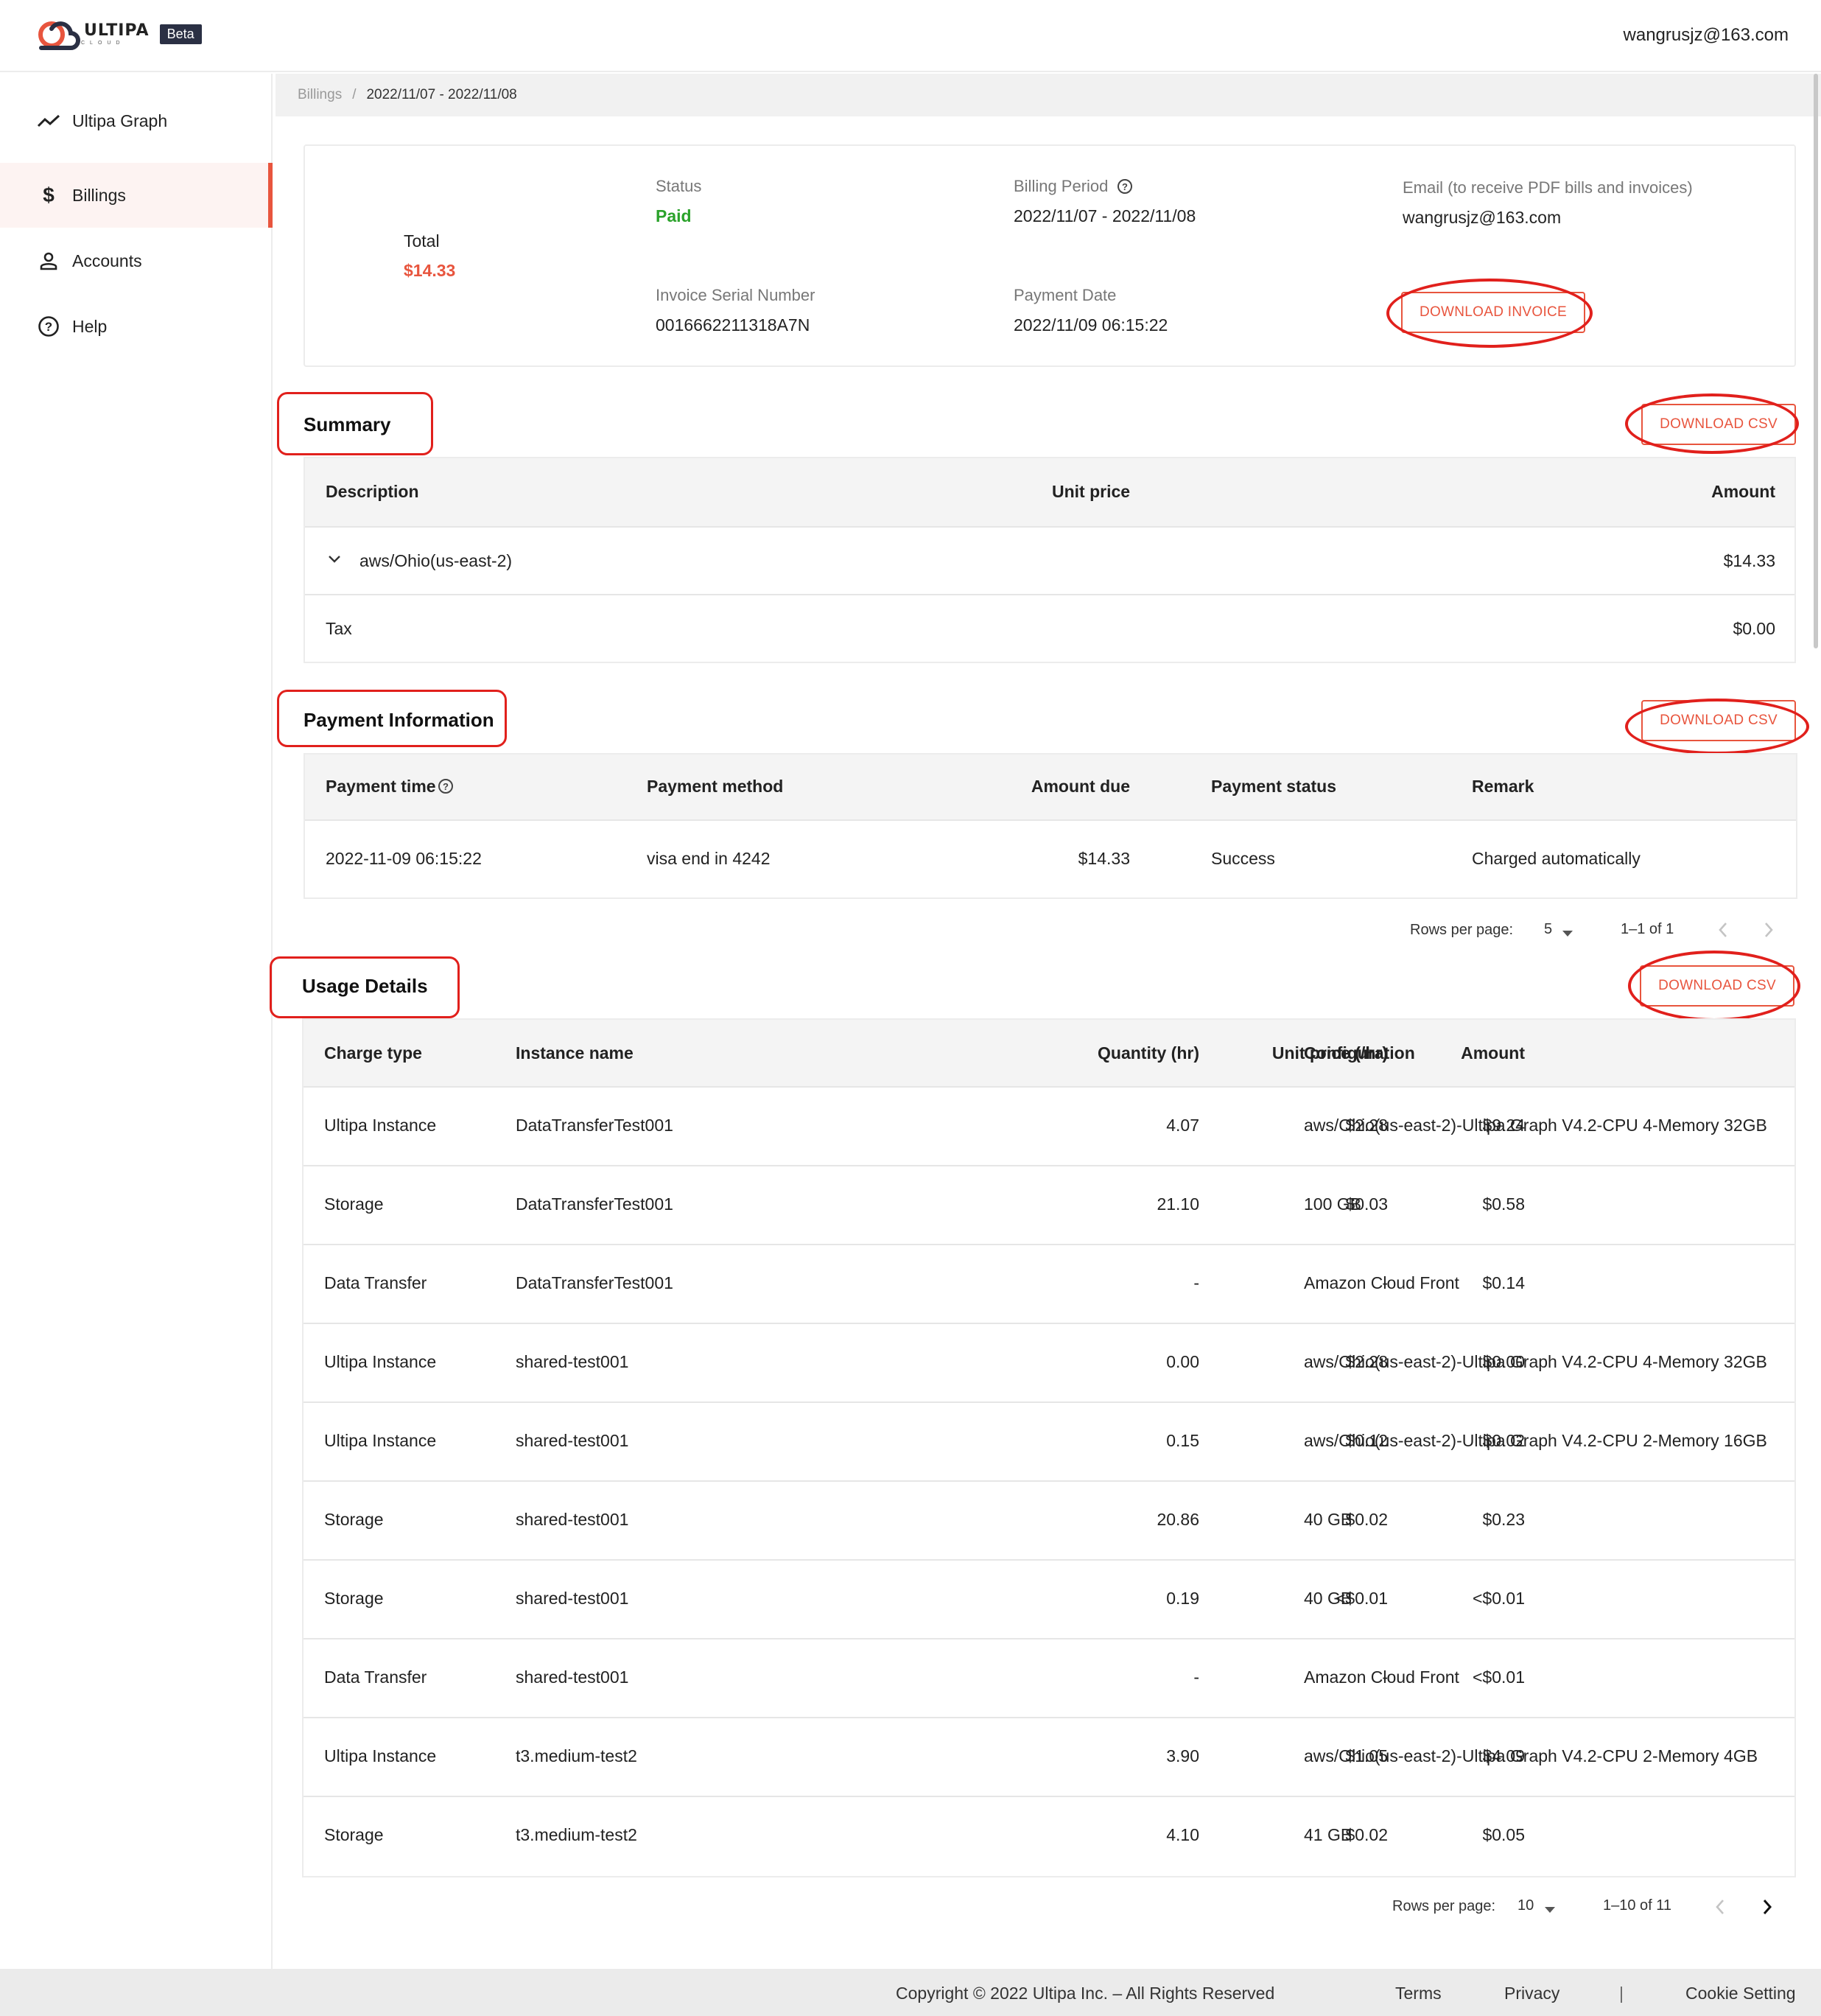 Image resolution: width=1821 pixels, height=2016 pixels. I want to click on billing-period-label: Billing Period, so click(1061, 186).